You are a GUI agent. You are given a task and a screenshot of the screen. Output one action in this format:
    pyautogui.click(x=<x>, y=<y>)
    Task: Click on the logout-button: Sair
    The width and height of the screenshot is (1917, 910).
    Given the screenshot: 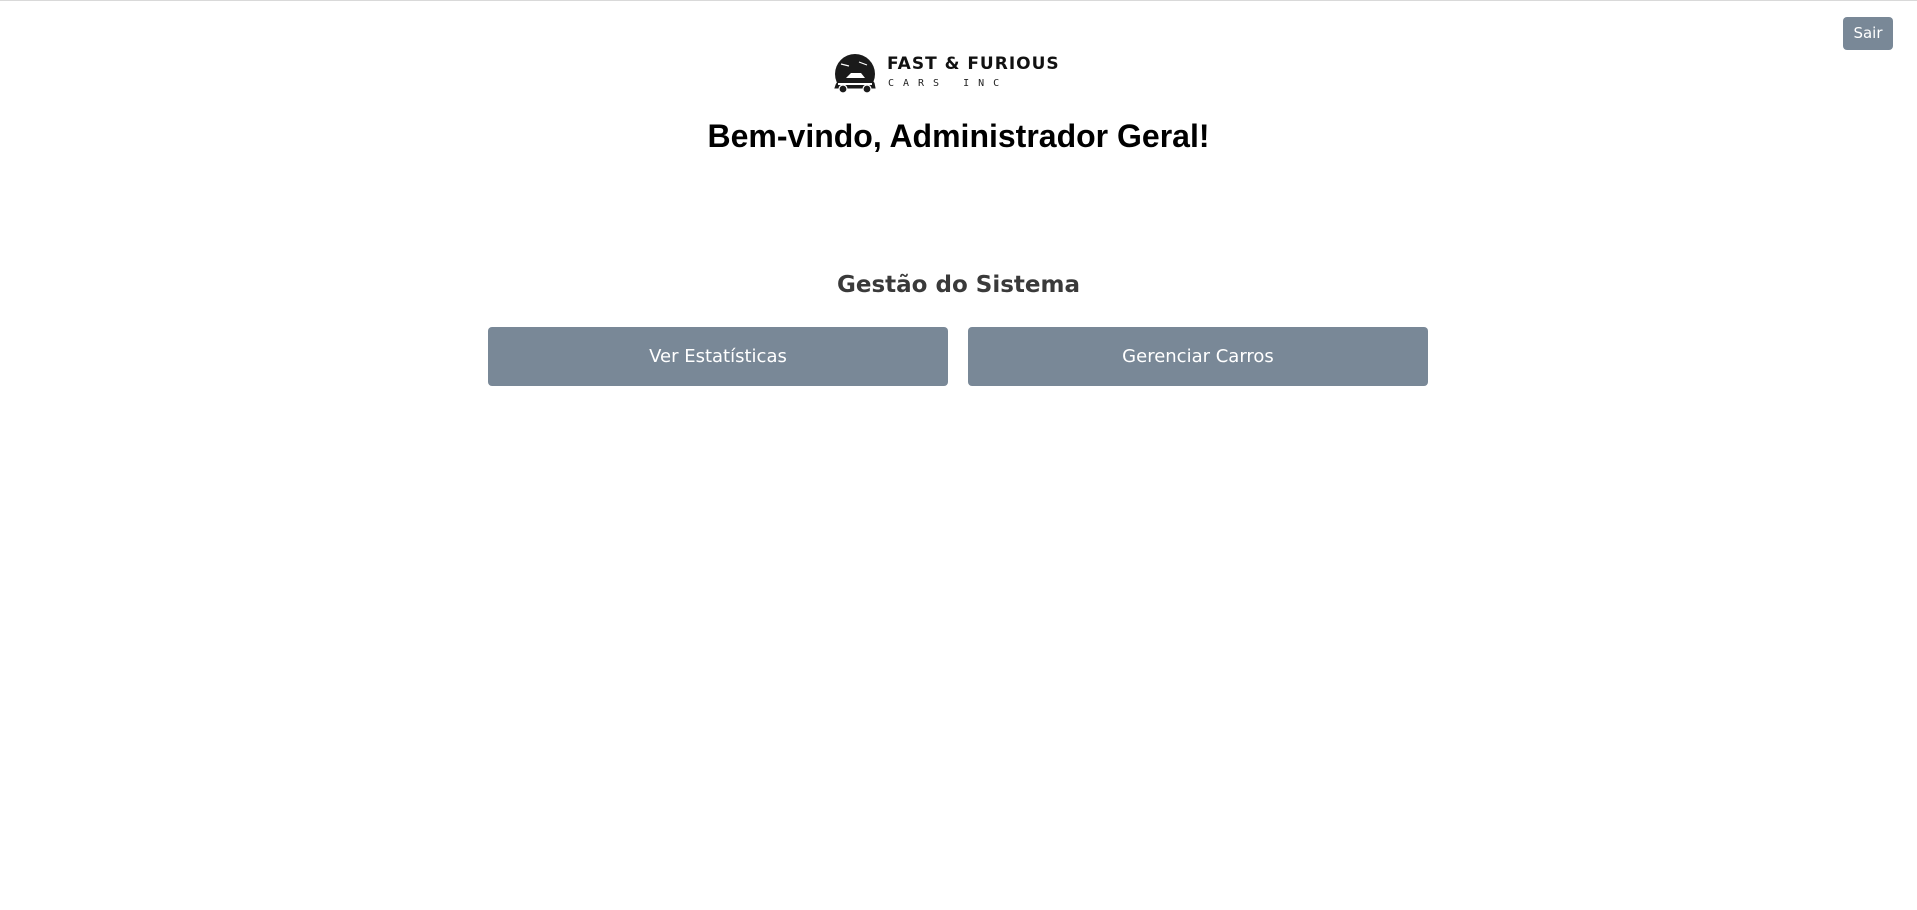 What is the action you would take?
    pyautogui.click(x=1868, y=33)
    